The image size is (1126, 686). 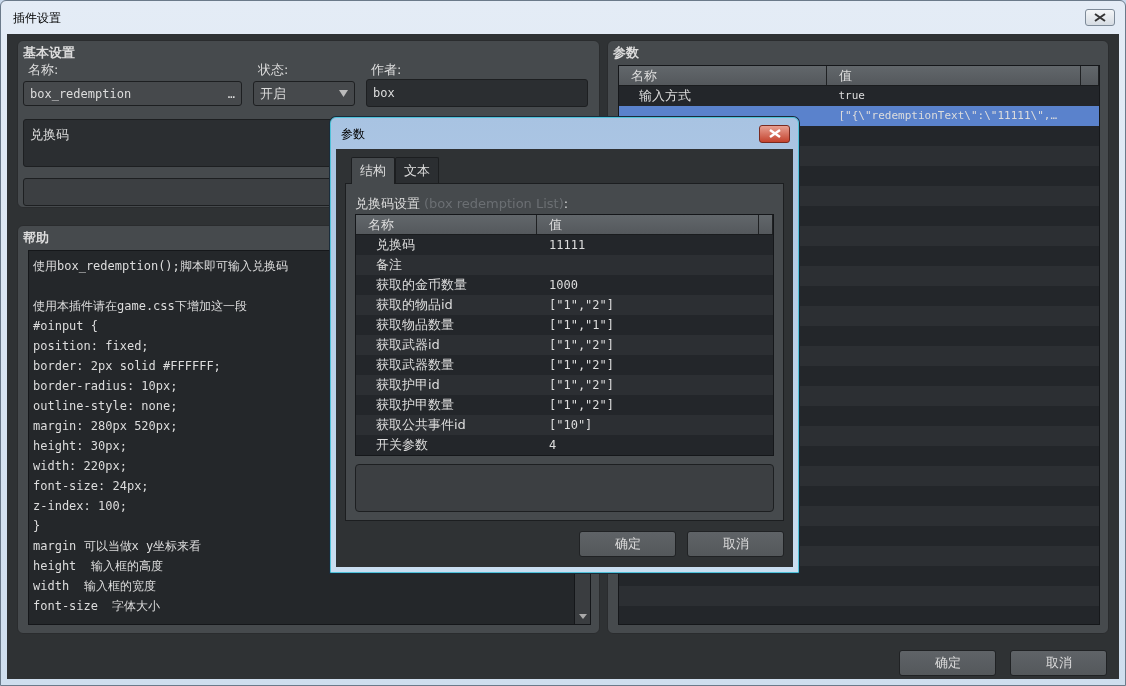 I want to click on field-value: 1000, so click(x=563, y=285).